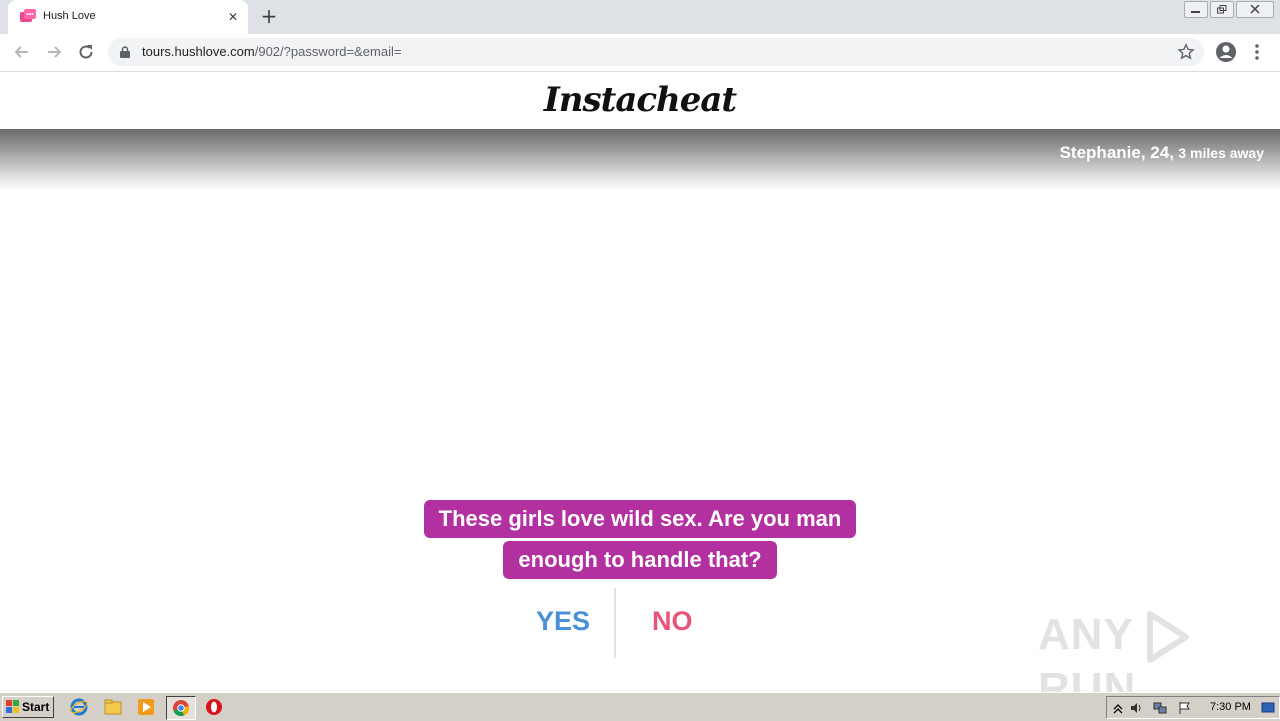 This screenshot has height=721, width=1280. I want to click on anyrun-watermark: ANY RUN, so click(1159, 651).